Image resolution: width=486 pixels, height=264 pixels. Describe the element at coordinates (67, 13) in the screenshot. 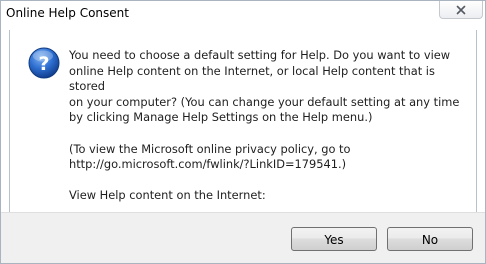

I see `window-title: Online Help Consent` at that location.